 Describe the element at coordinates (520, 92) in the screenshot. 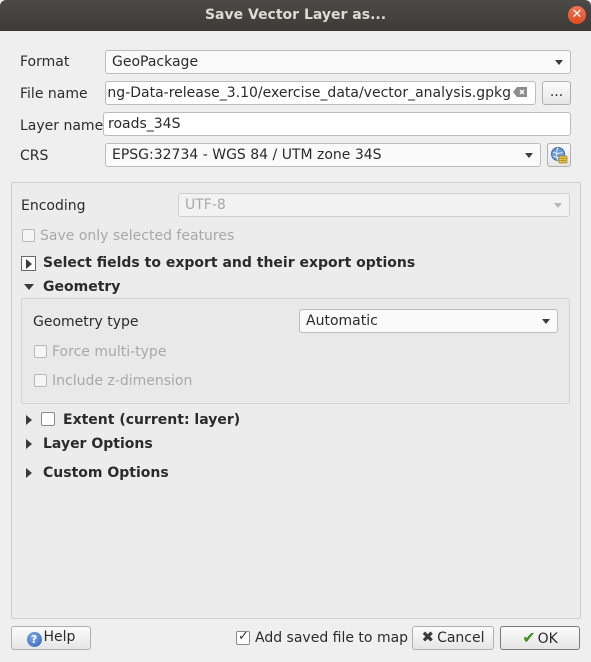

I see `clear-icon` at that location.